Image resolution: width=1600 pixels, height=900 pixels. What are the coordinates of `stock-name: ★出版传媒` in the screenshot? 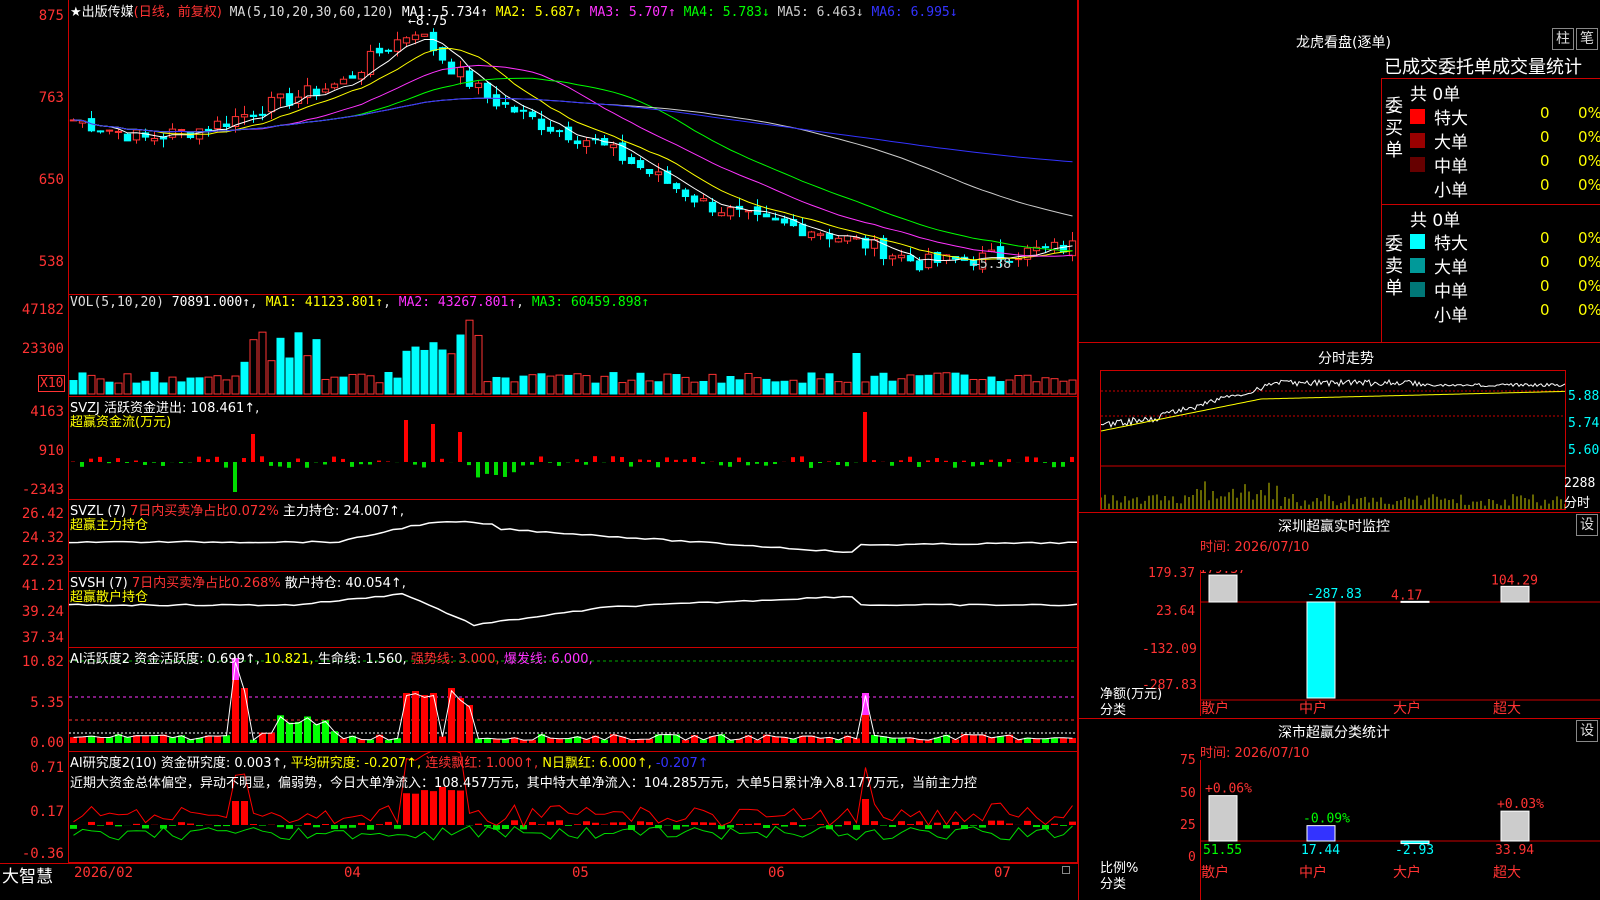 It's located at (102, 12).